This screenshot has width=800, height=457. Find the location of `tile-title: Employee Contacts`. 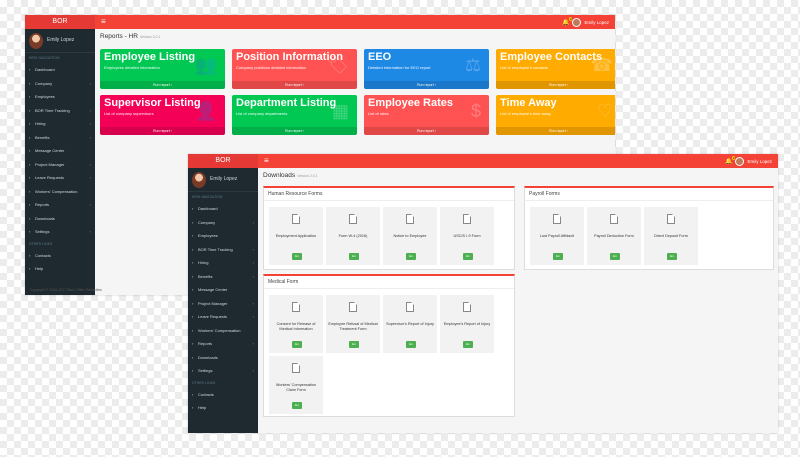

tile-title: Employee Contacts is located at coordinates (551, 57).